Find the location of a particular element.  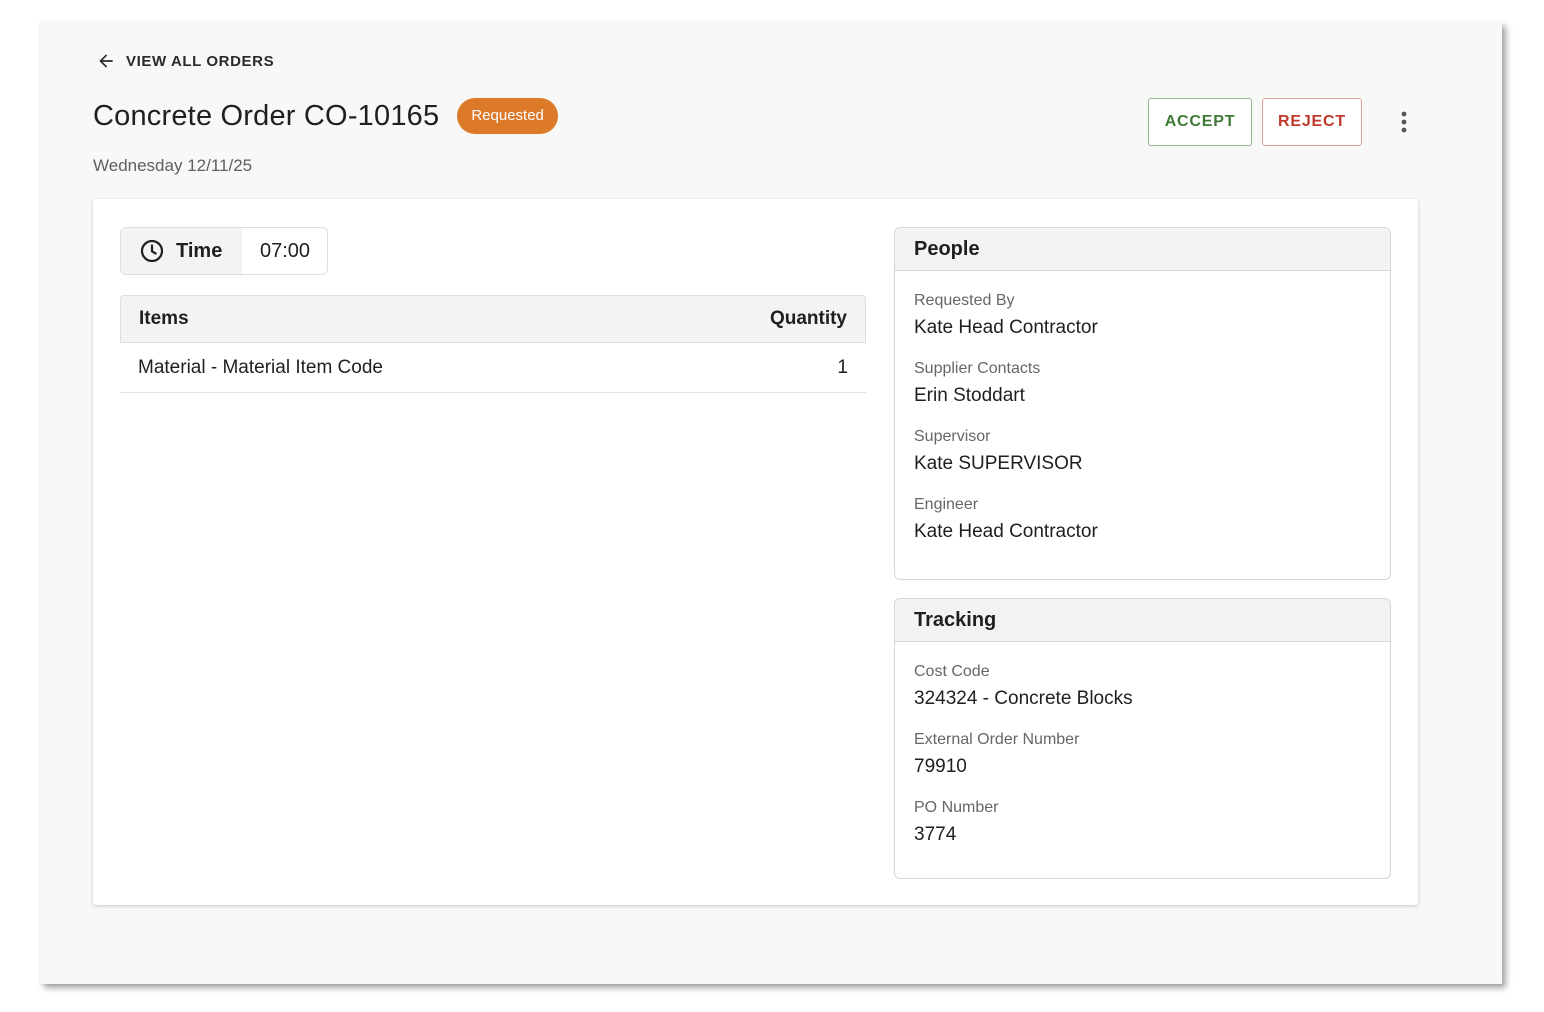

time-label-cell: Time is located at coordinates (181, 251).